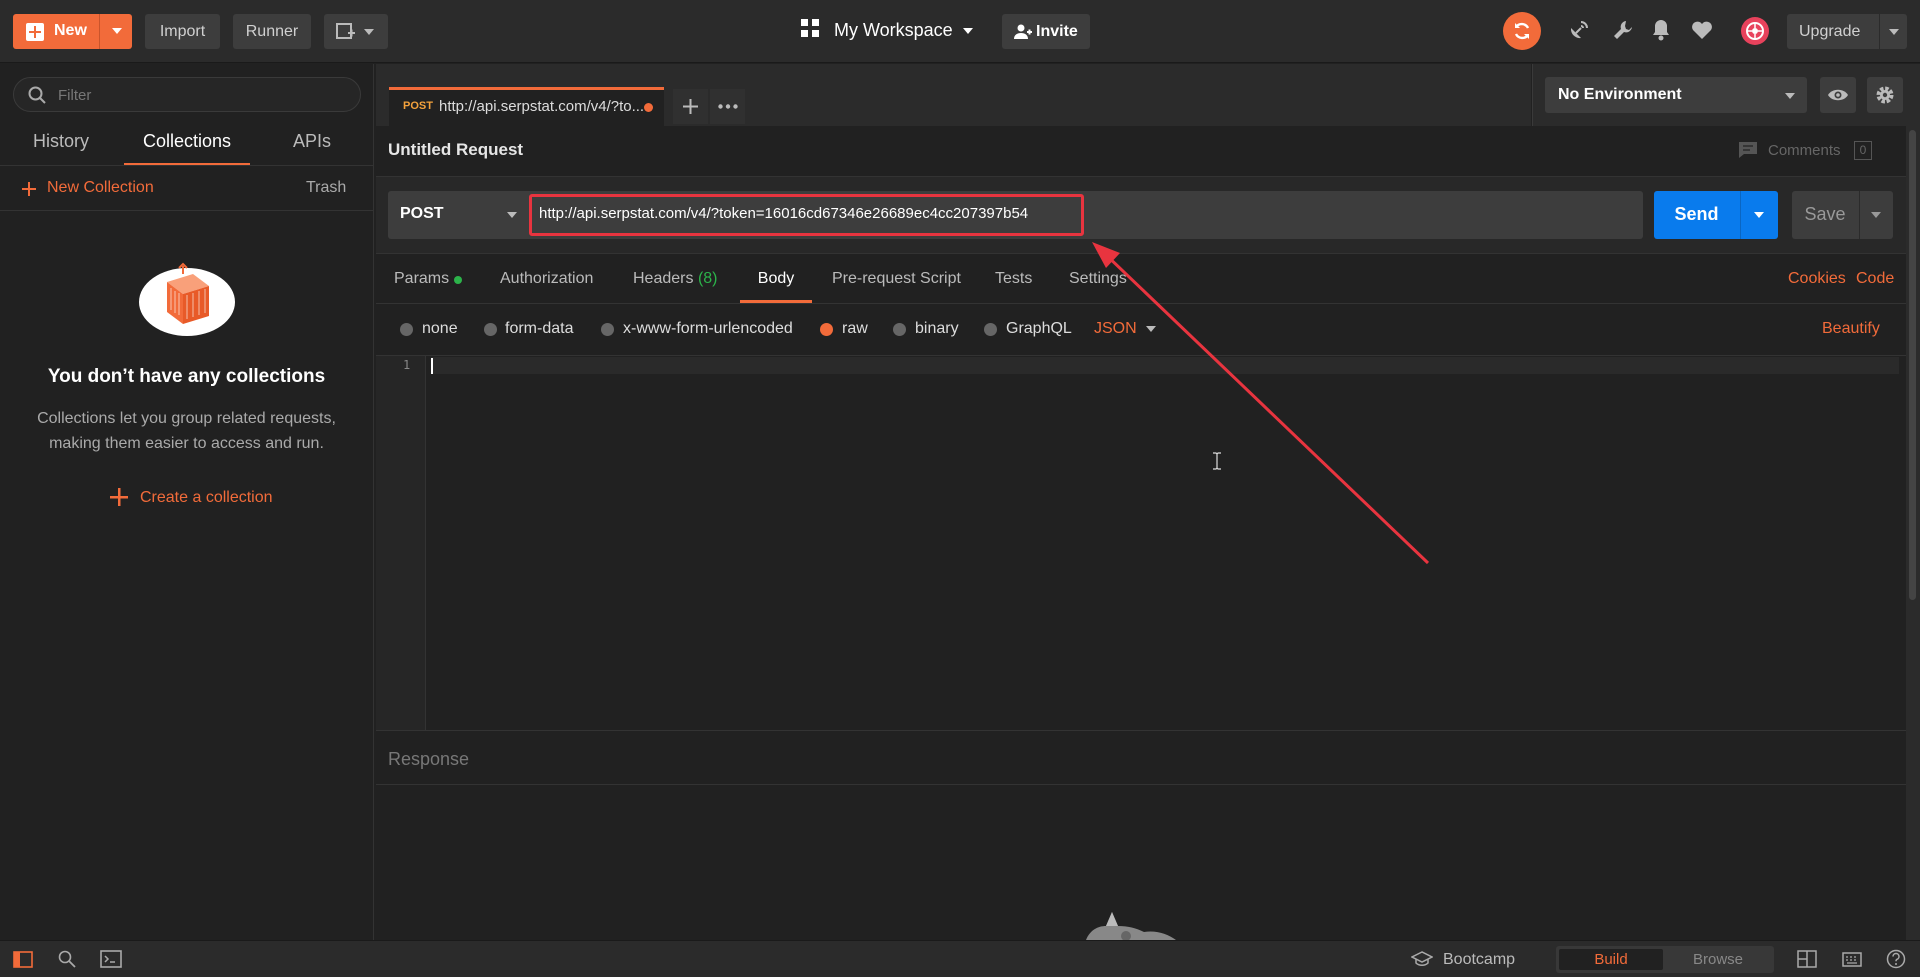 This screenshot has height=977, width=1920. I want to click on bootcamp-icon, so click(1422, 959).